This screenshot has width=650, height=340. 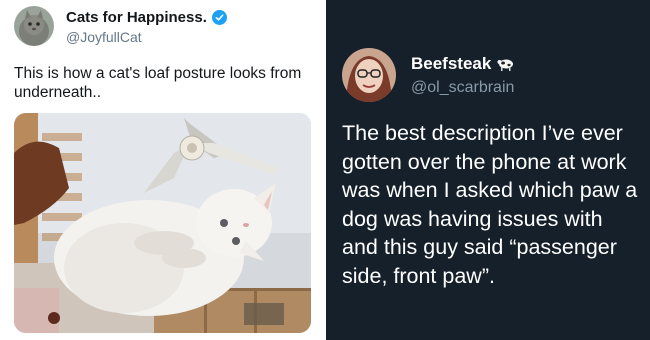 I want to click on right-handle: @ol_scarbrain, so click(x=462, y=88).